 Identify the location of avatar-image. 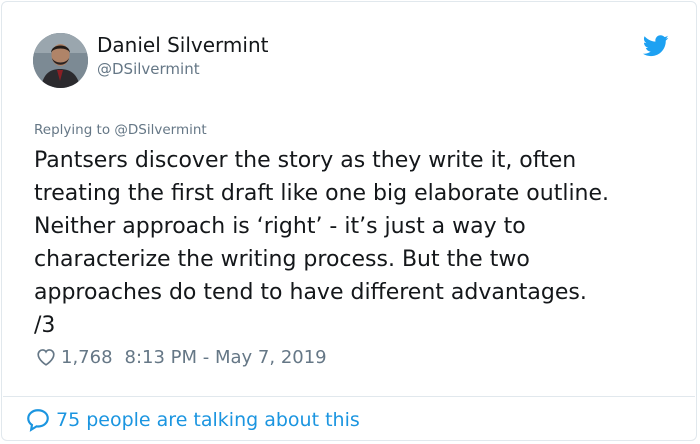
(60, 60).